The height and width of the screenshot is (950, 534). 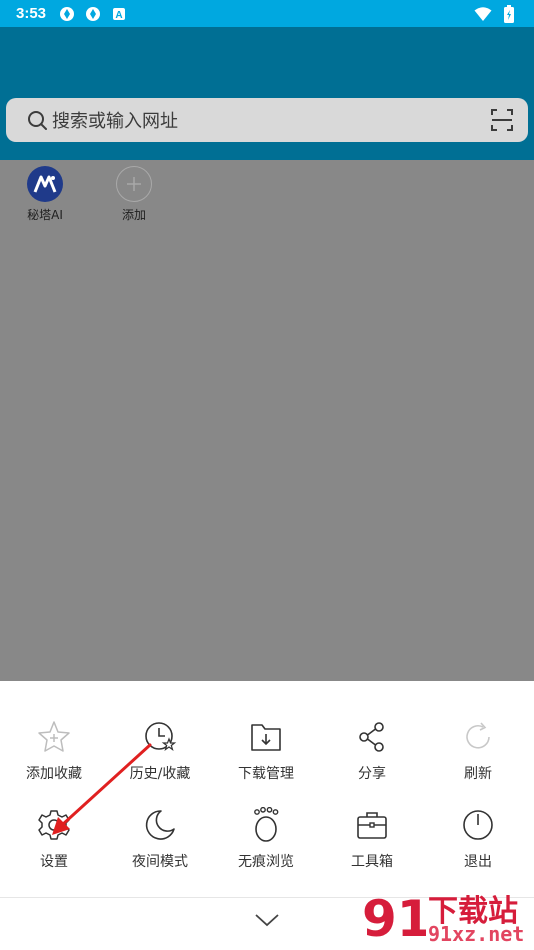 What do you see at coordinates (372, 825) in the screenshot?
I see `toolbox-icon` at bounding box center [372, 825].